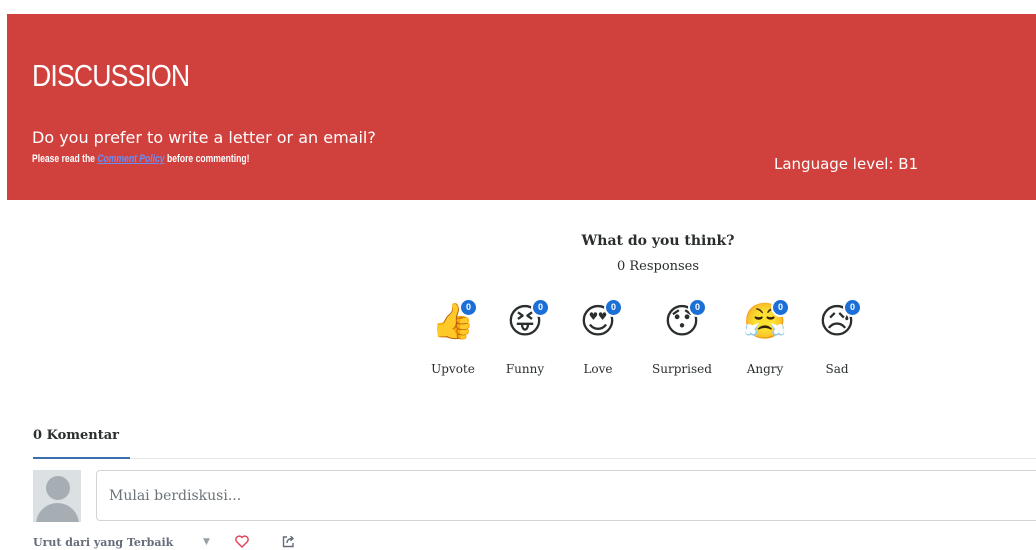 The width and height of the screenshot is (1036, 550). I want to click on policy-suffix: before commenting!, so click(207, 159).